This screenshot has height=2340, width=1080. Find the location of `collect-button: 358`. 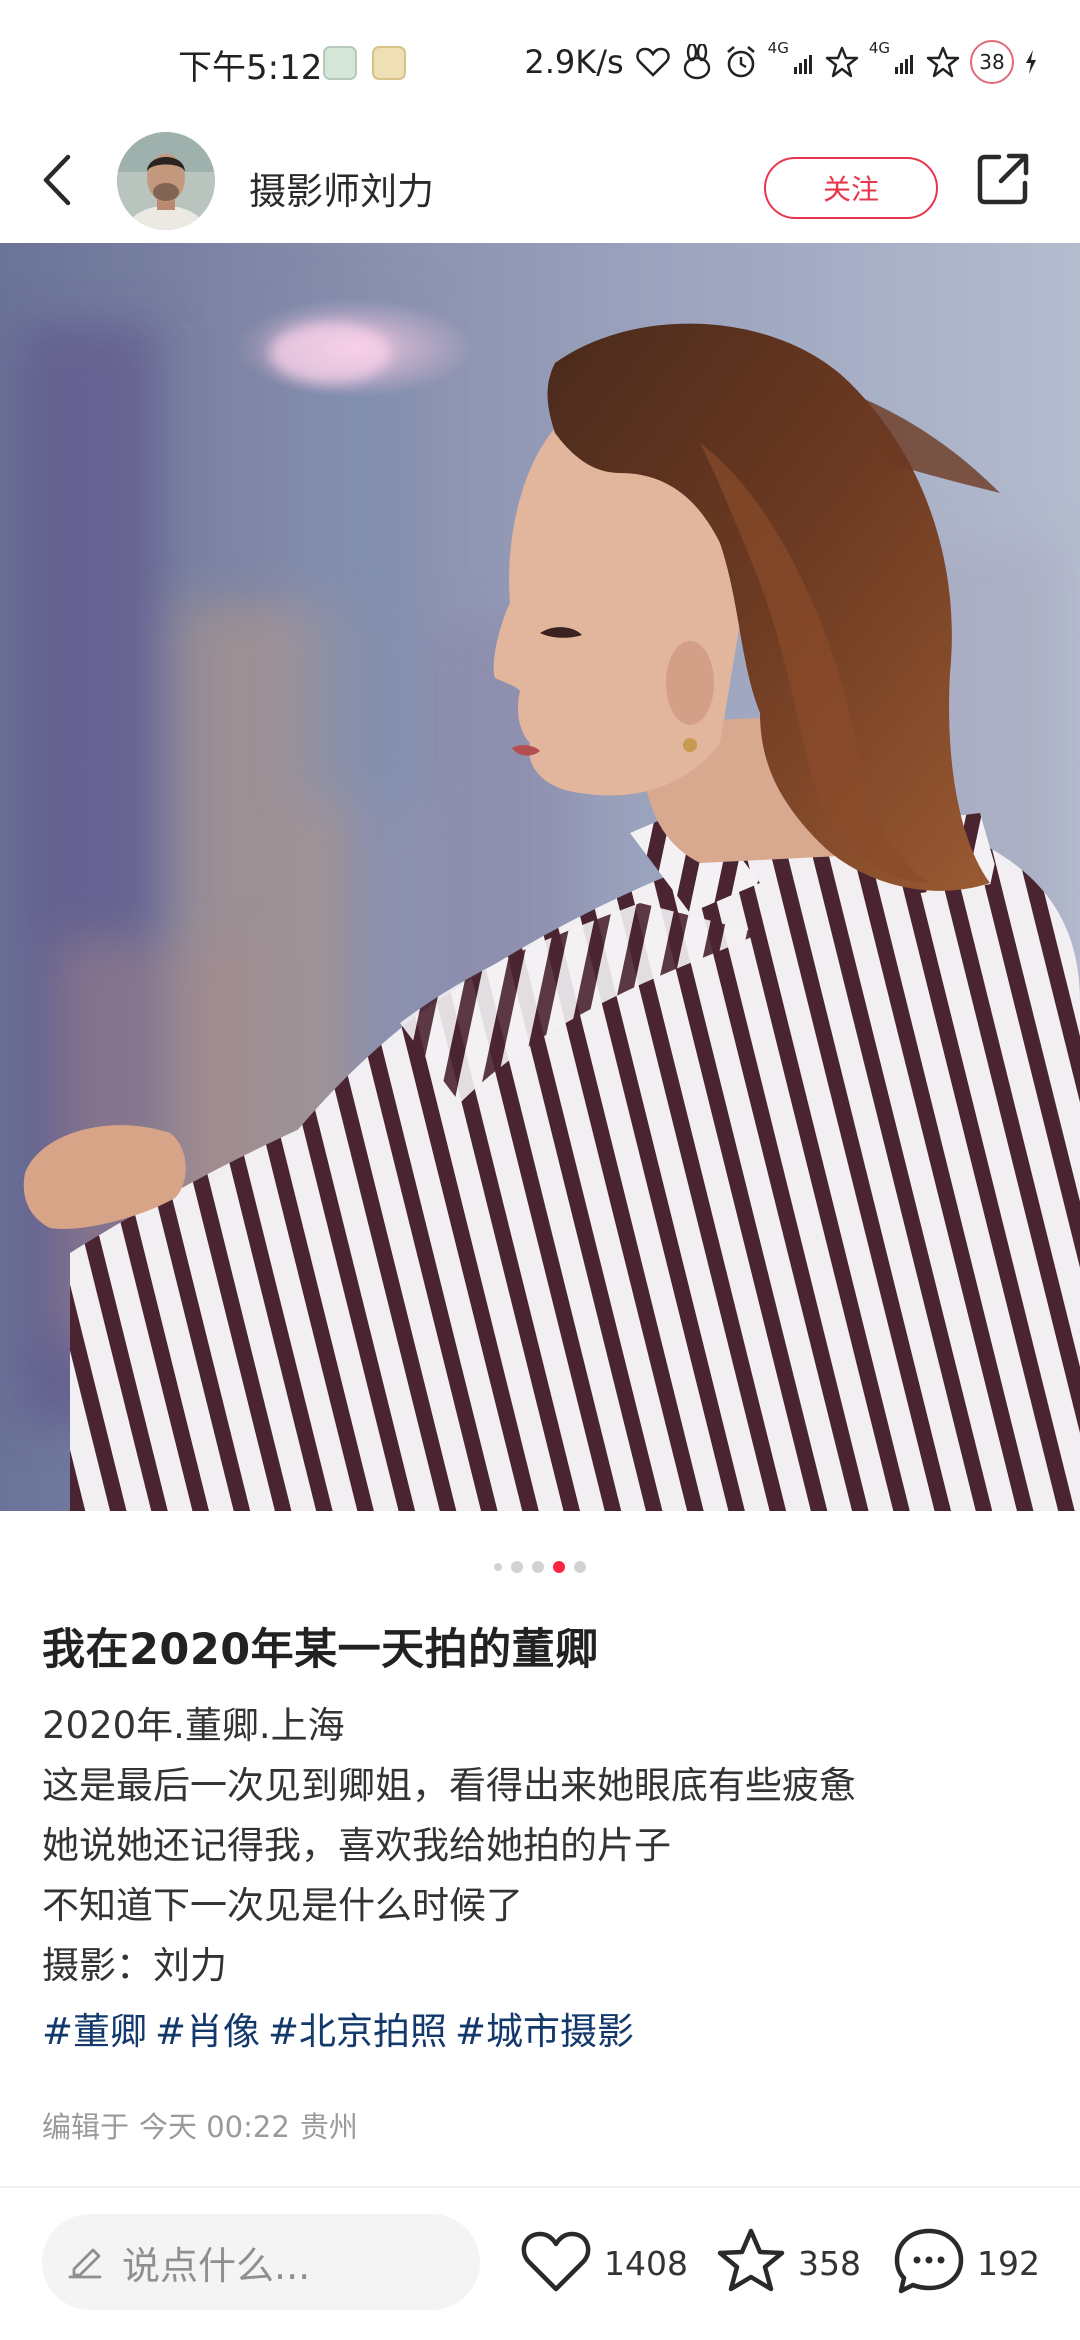

collect-button: 358 is located at coordinates (788, 2263).